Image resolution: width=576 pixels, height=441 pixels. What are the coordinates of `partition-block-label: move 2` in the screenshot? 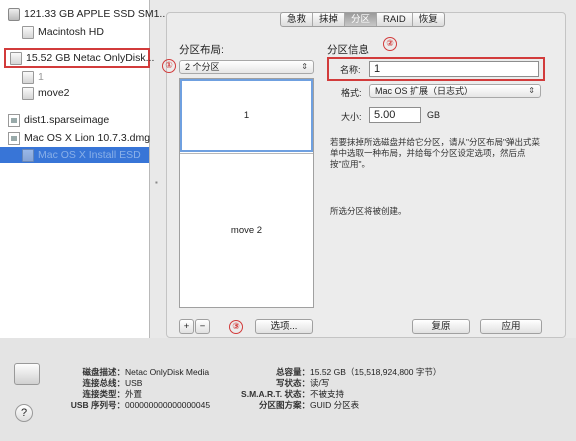 It's located at (246, 230).